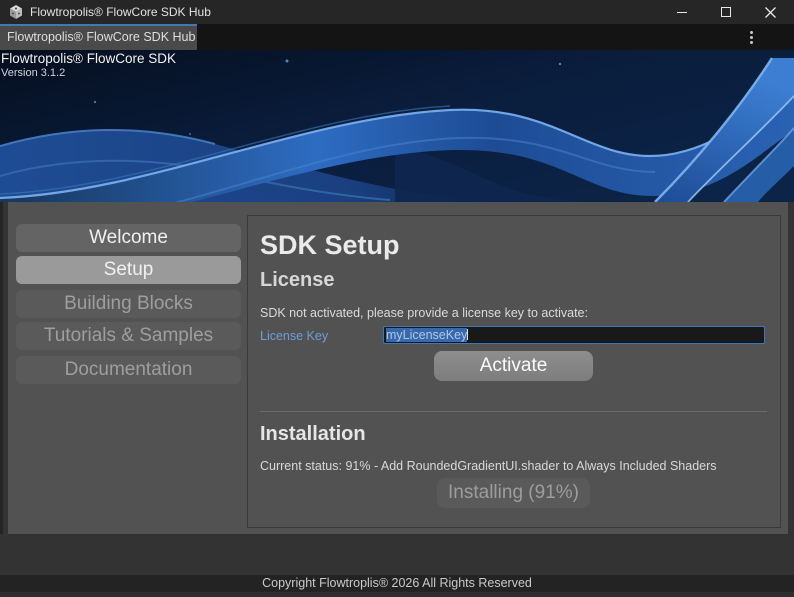 This screenshot has height=597, width=794. What do you see at coordinates (330, 245) in the screenshot?
I see `page-title: SDK Setup` at bounding box center [330, 245].